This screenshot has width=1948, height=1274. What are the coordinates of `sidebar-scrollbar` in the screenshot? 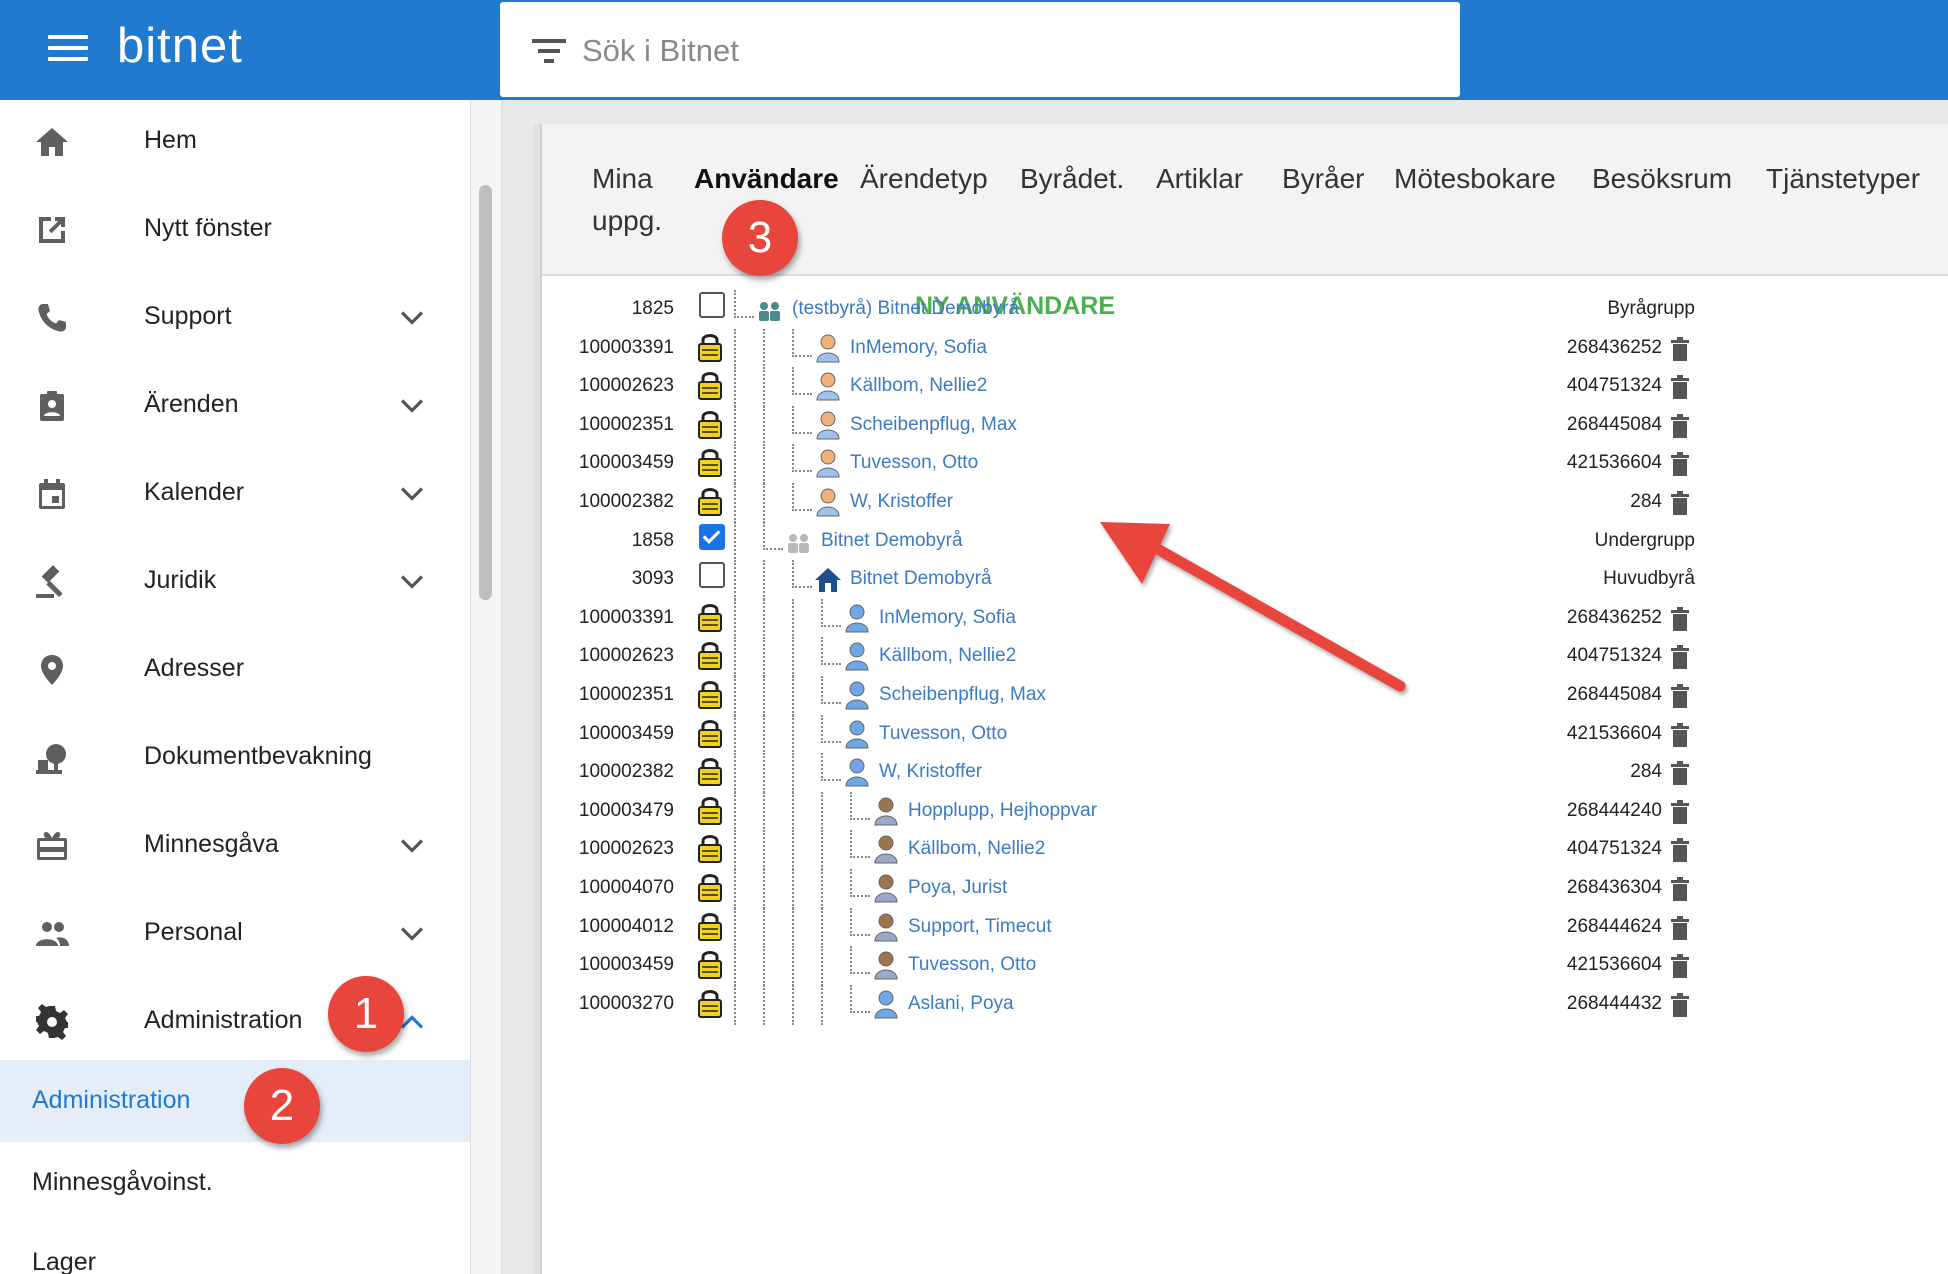 It's located at (486, 687).